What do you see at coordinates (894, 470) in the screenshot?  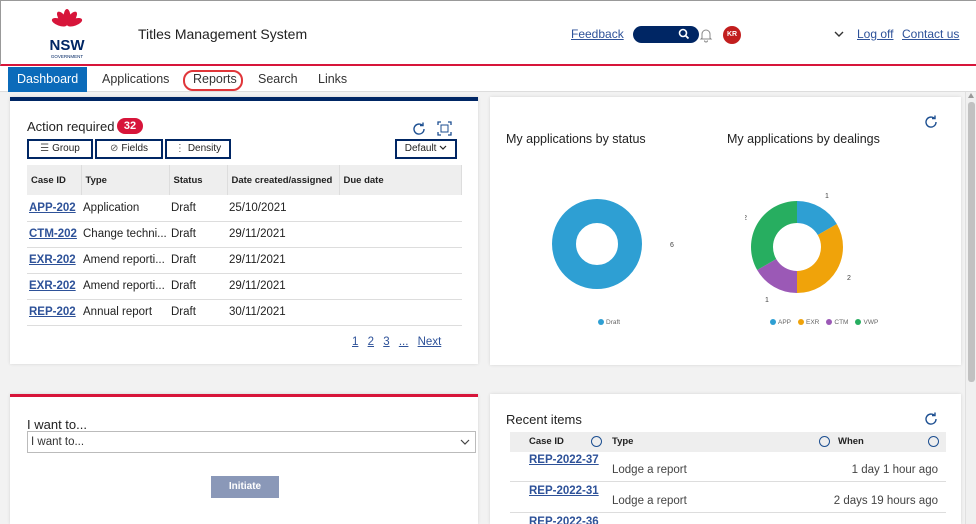 I see `recent-item-when: 1 day 1 hour ago` at bounding box center [894, 470].